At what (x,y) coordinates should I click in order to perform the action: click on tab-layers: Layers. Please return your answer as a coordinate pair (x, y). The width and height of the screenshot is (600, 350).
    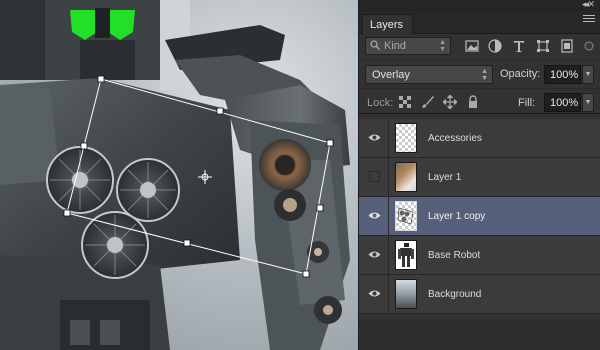
    Looking at the image, I should click on (388, 24).